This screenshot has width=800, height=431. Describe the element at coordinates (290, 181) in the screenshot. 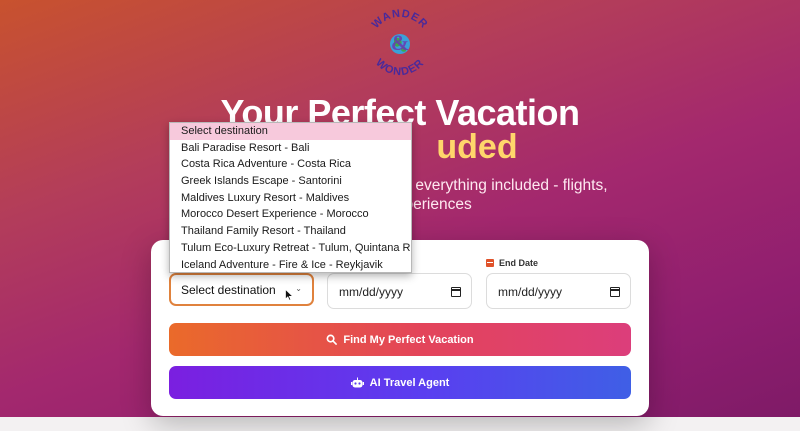

I see `dropdown-option: Greek Islands Escape - Santorini` at that location.